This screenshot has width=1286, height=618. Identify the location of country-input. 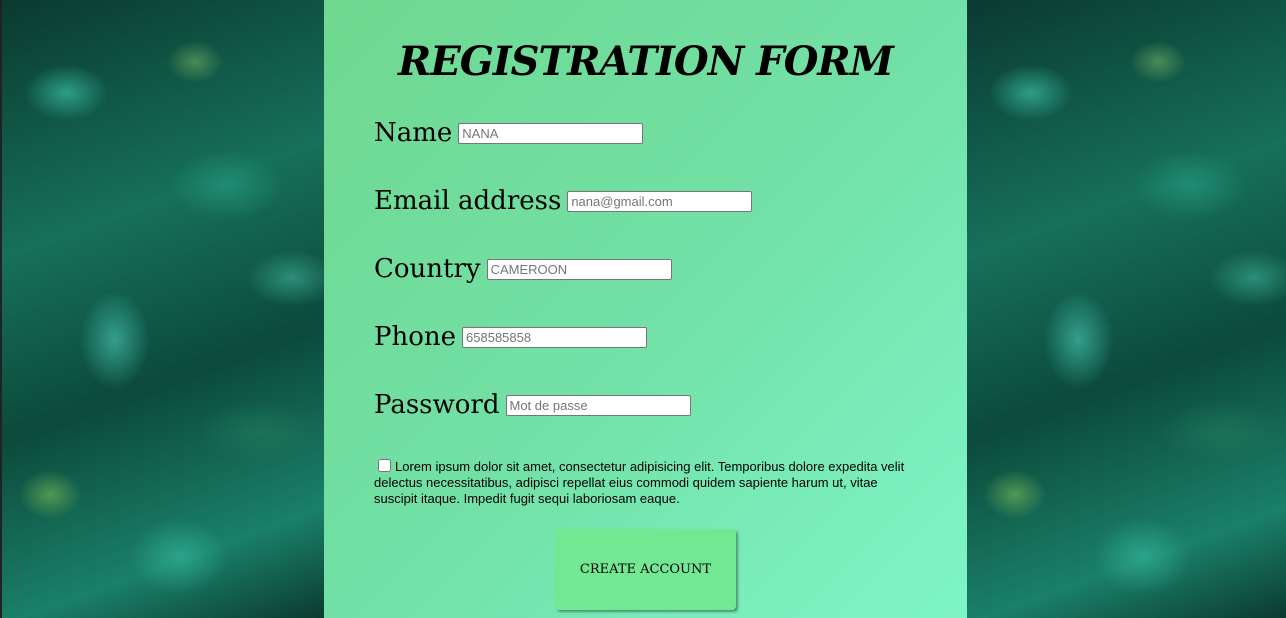
(579, 269).